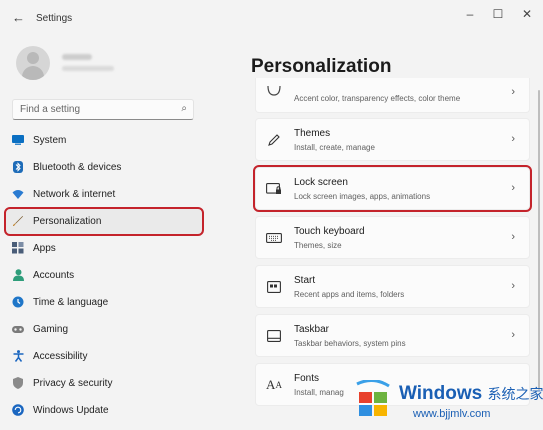  What do you see at coordinates (104, 221) in the screenshot?
I see `sidebar-item-personalization: Personalization` at bounding box center [104, 221].